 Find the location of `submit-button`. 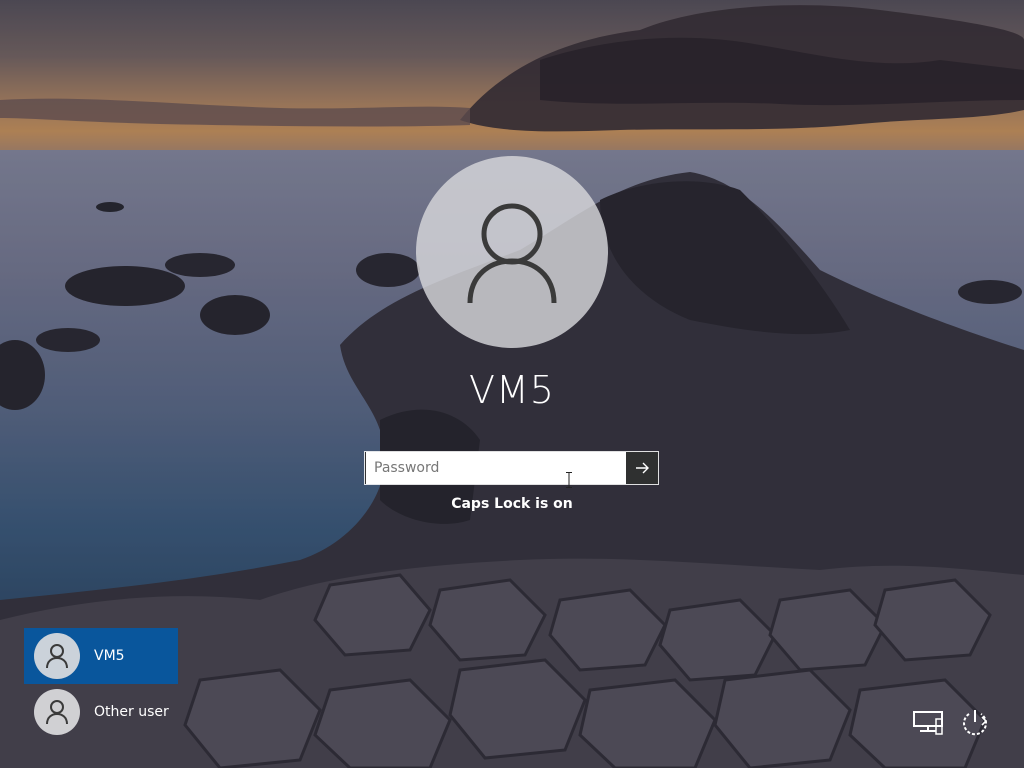

submit-button is located at coordinates (642, 468).